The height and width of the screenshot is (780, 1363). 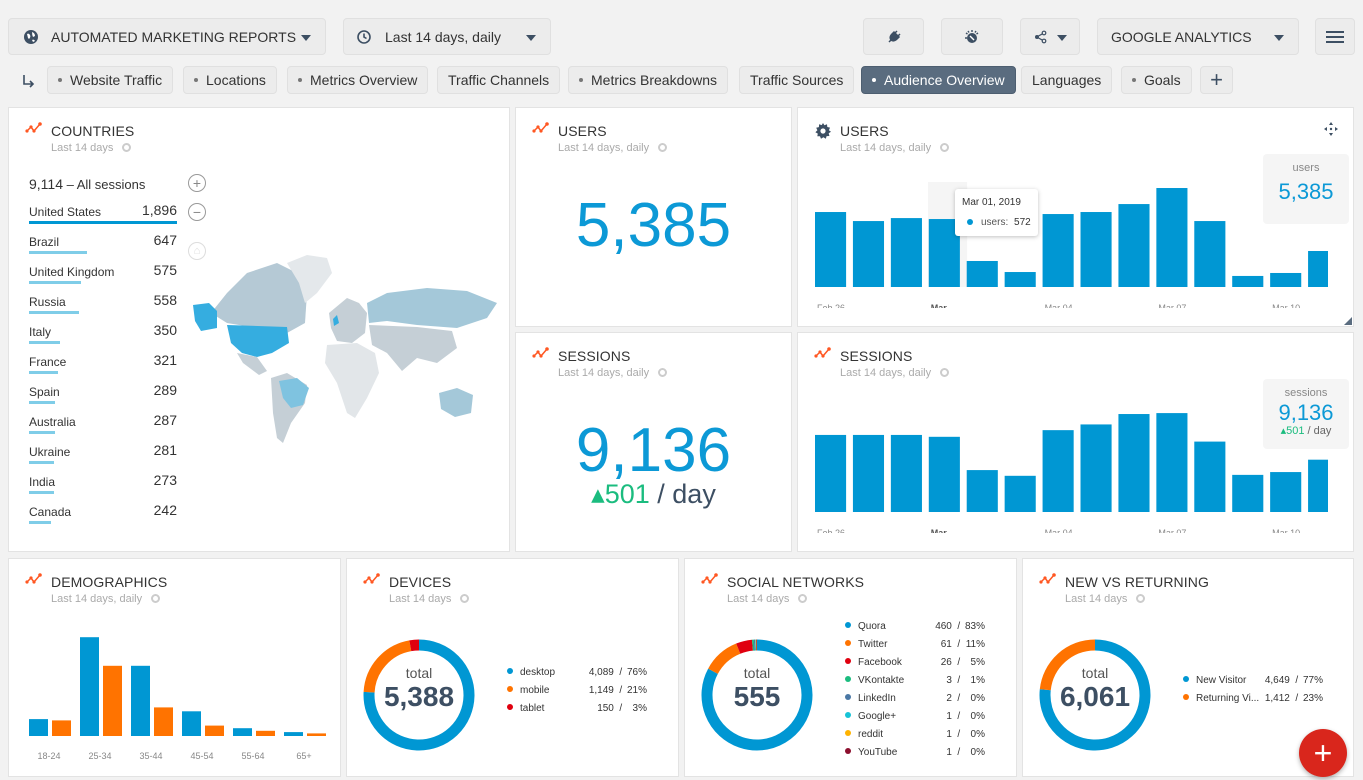 What do you see at coordinates (1050, 36) in the screenshot?
I see `share-button` at bounding box center [1050, 36].